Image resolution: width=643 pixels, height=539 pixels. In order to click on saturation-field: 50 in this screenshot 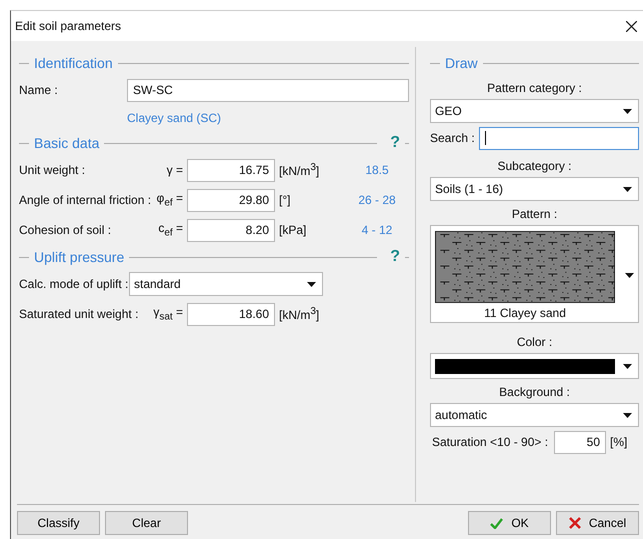, I will do `click(580, 442)`.